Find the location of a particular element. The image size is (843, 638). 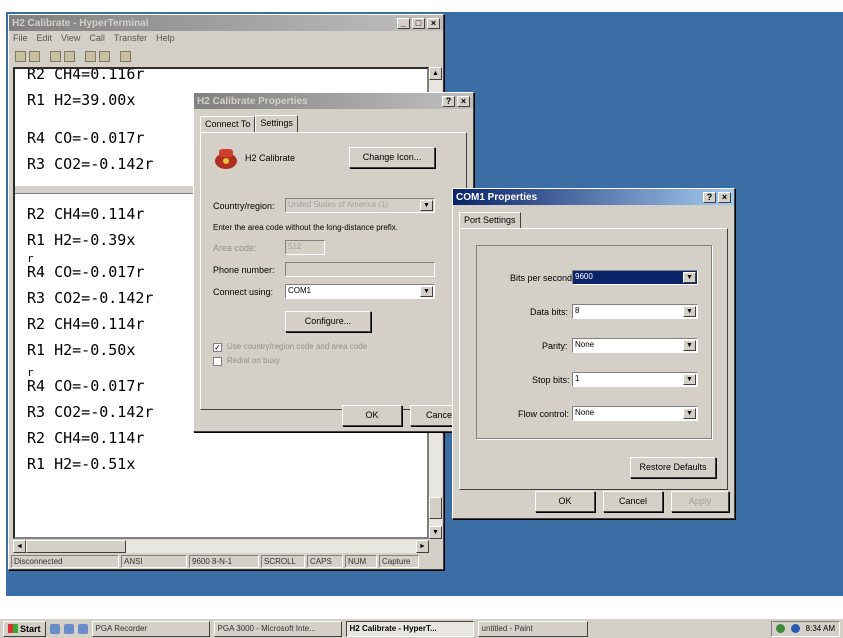

flow-control-select: None ▼ is located at coordinates (635, 413).